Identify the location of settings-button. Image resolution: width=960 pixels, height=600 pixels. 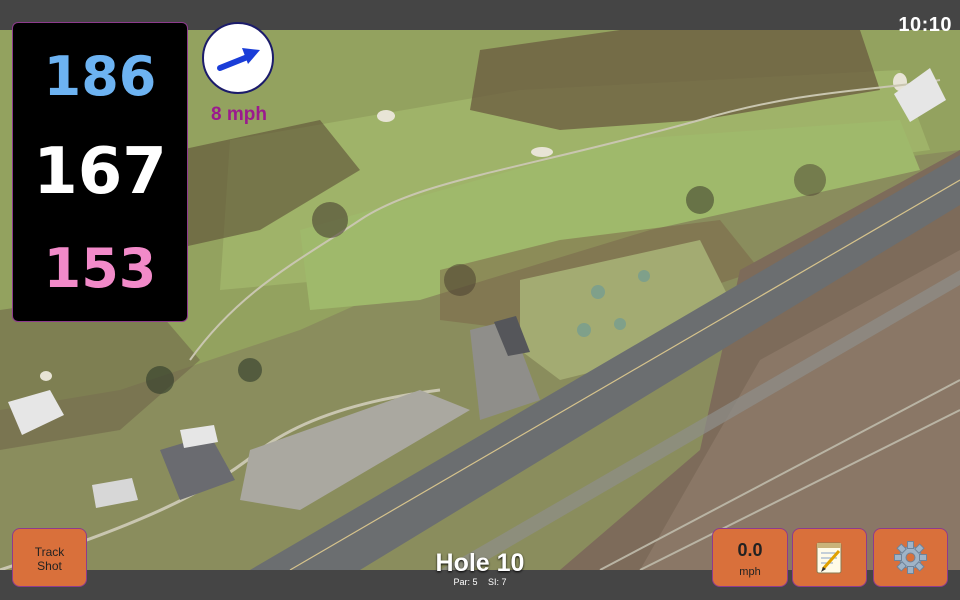
(910, 557).